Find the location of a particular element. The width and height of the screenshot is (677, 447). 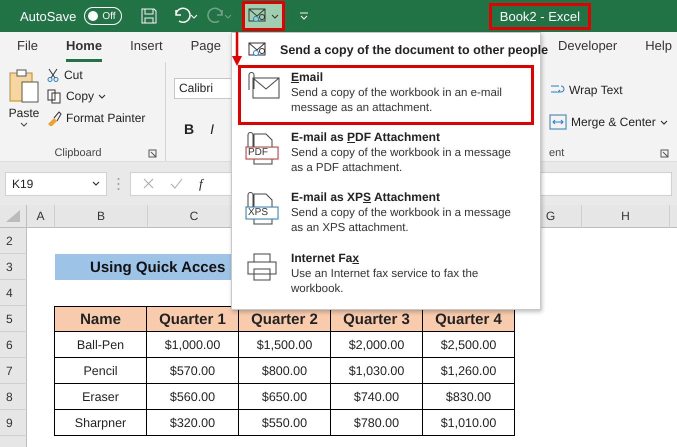

menu-item-title: Email is located at coordinates (307, 77).